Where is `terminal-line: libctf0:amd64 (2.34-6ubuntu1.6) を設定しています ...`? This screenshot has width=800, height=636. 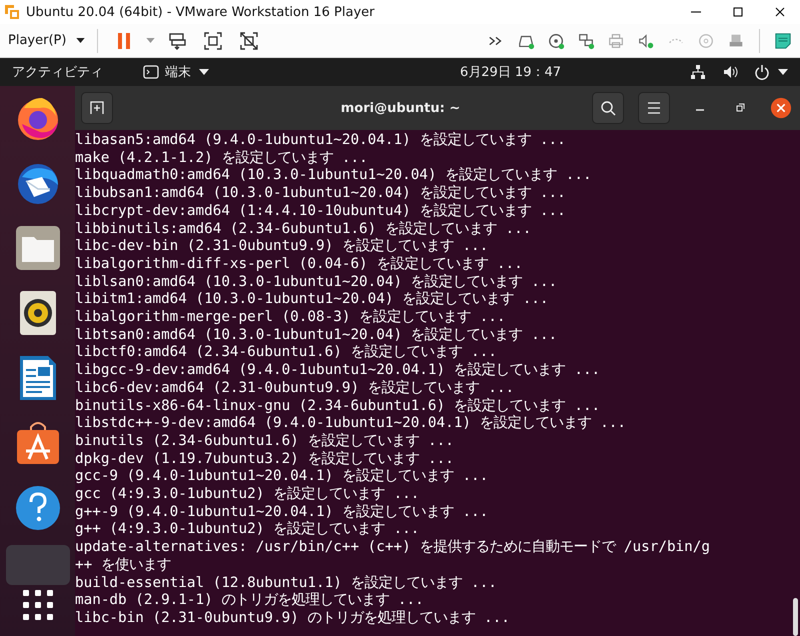 terminal-line: libctf0:amd64 (2.34-6ubuntu1.6) を設定しています ... is located at coordinates (286, 353).